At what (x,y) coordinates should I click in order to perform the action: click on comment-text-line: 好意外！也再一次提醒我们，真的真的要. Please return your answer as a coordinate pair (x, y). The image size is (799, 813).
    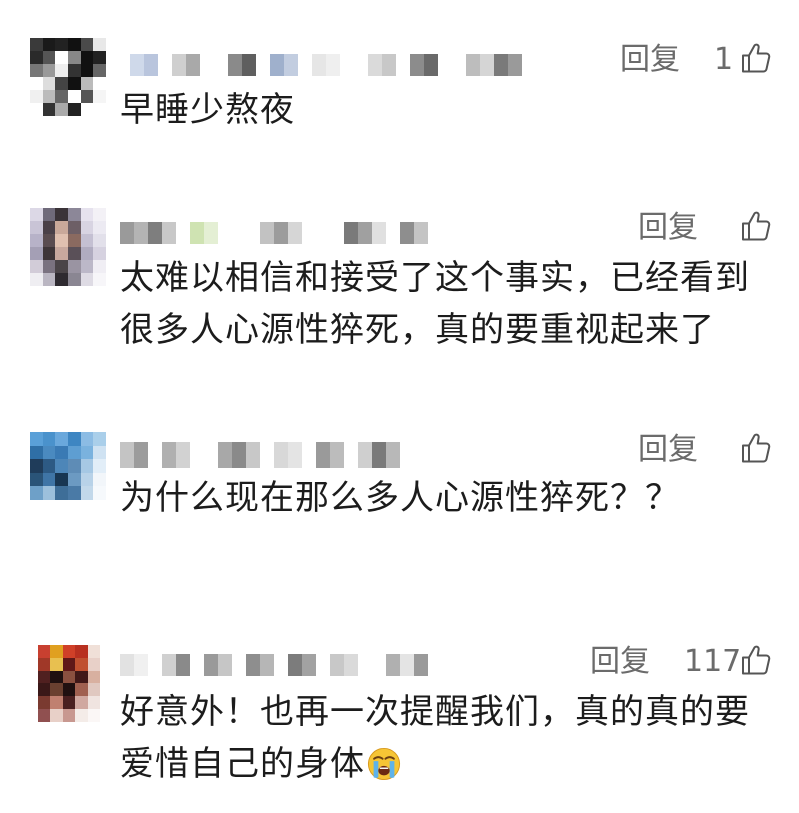
    Looking at the image, I should click on (435, 712).